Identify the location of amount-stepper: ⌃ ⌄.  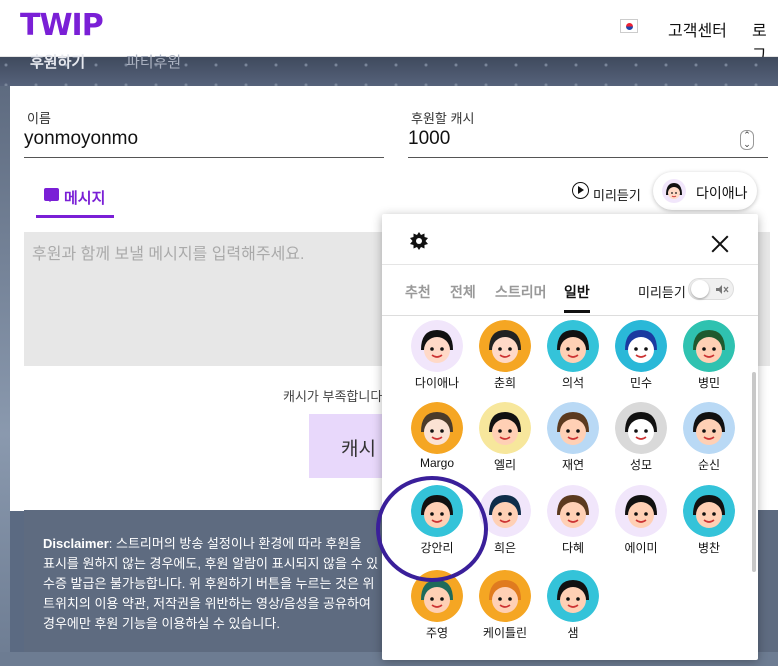
(747, 140).